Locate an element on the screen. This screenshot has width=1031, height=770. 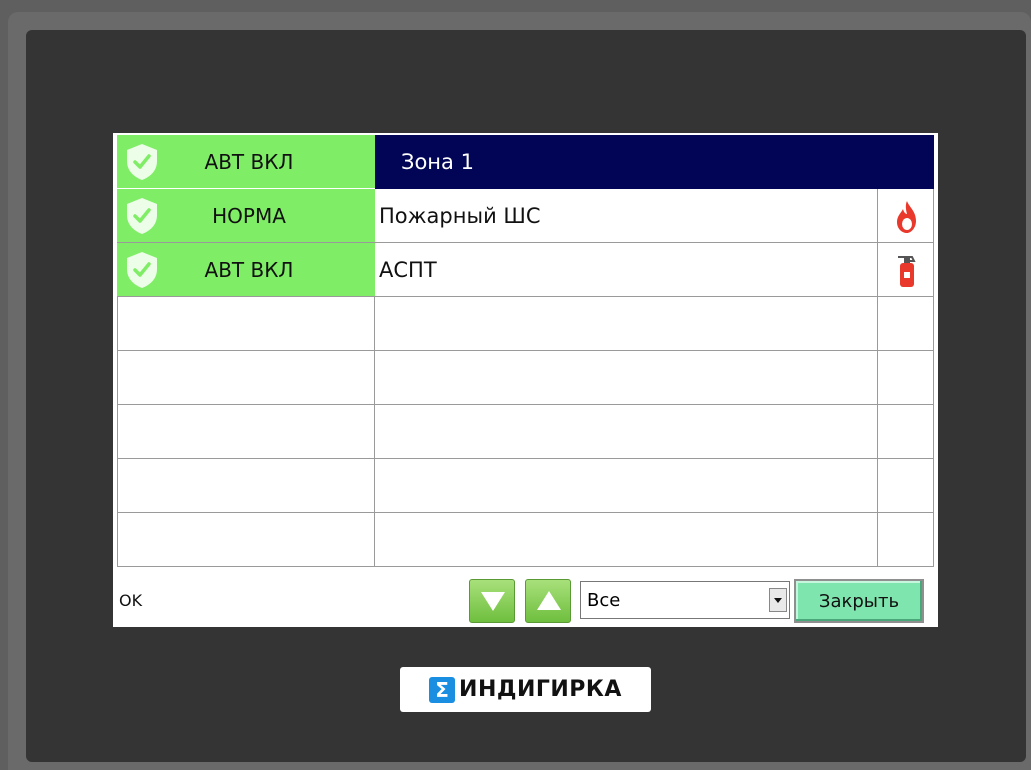
flame-icon is located at coordinates (906, 217).